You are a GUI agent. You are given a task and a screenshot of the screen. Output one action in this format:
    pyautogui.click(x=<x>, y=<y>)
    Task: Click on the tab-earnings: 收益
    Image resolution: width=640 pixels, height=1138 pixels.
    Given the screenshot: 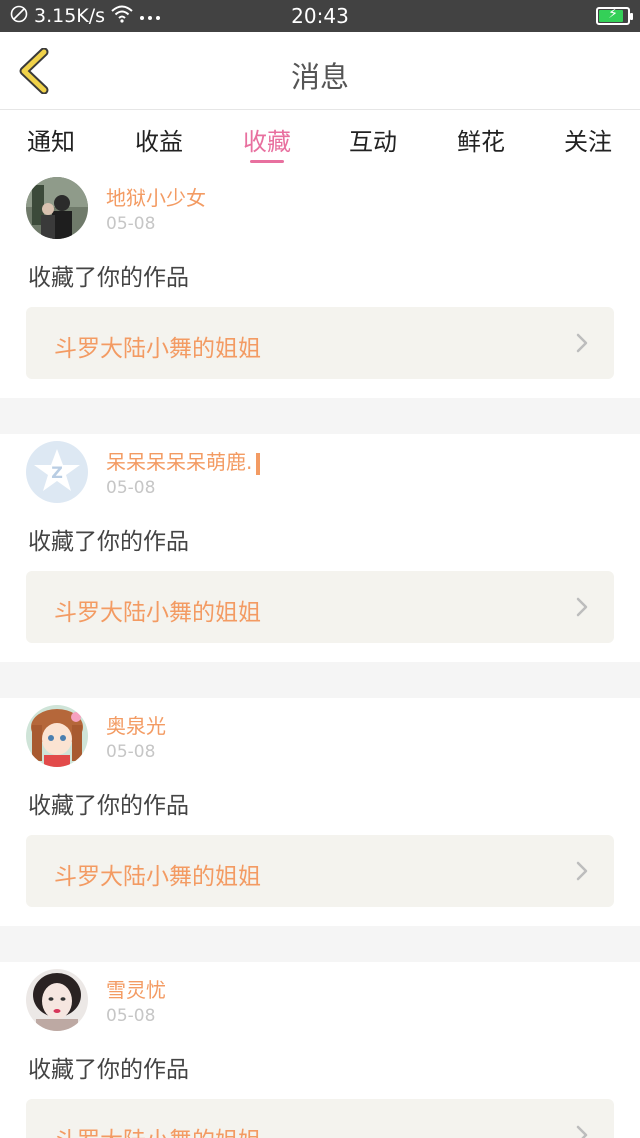 What is the action you would take?
    pyautogui.click(x=159, y=139)
    